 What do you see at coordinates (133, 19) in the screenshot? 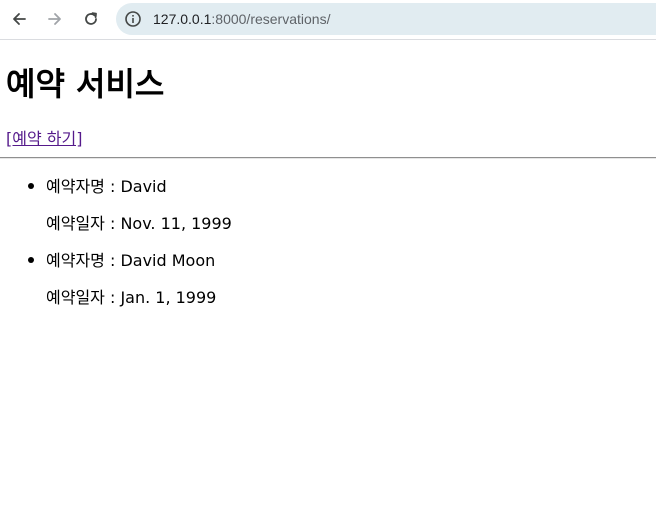
I see `site-info-icon` at bounding box center [133, 19].